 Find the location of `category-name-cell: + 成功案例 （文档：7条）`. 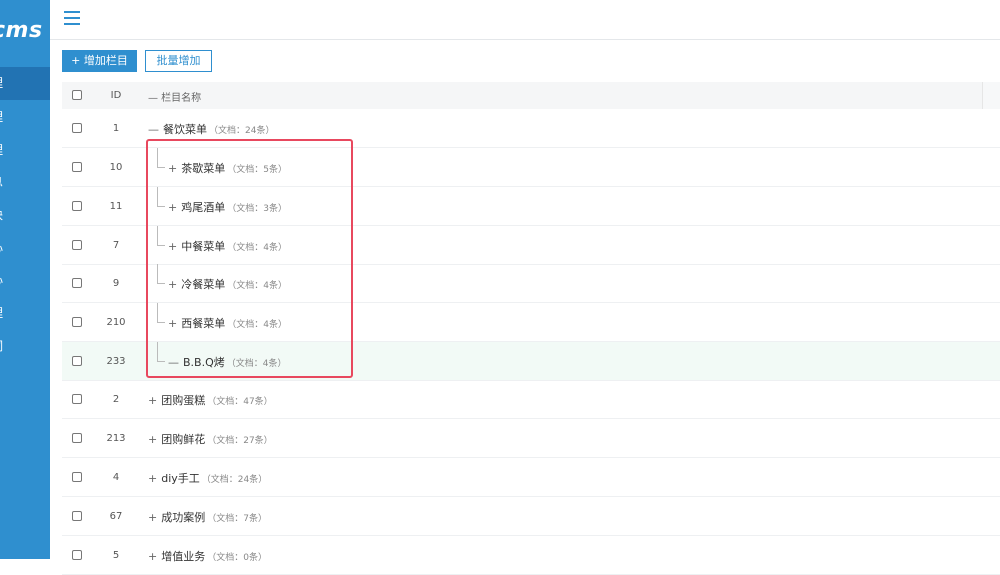

category-name-cell: + 成功案例 （文档：7条） is located at coordinates (207, 517).